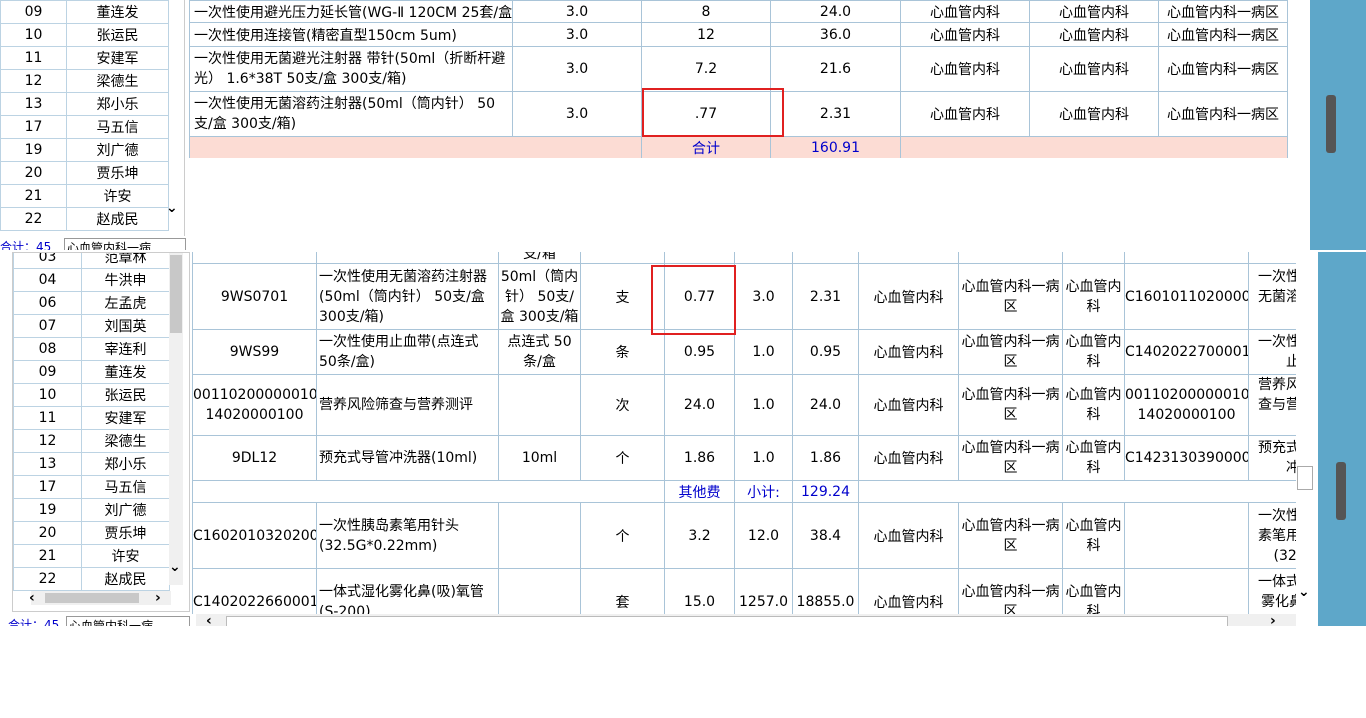  Describe the element at coordinates (91, 326) in the screenshot. I see `list-item: 07 刘国英` at that location.